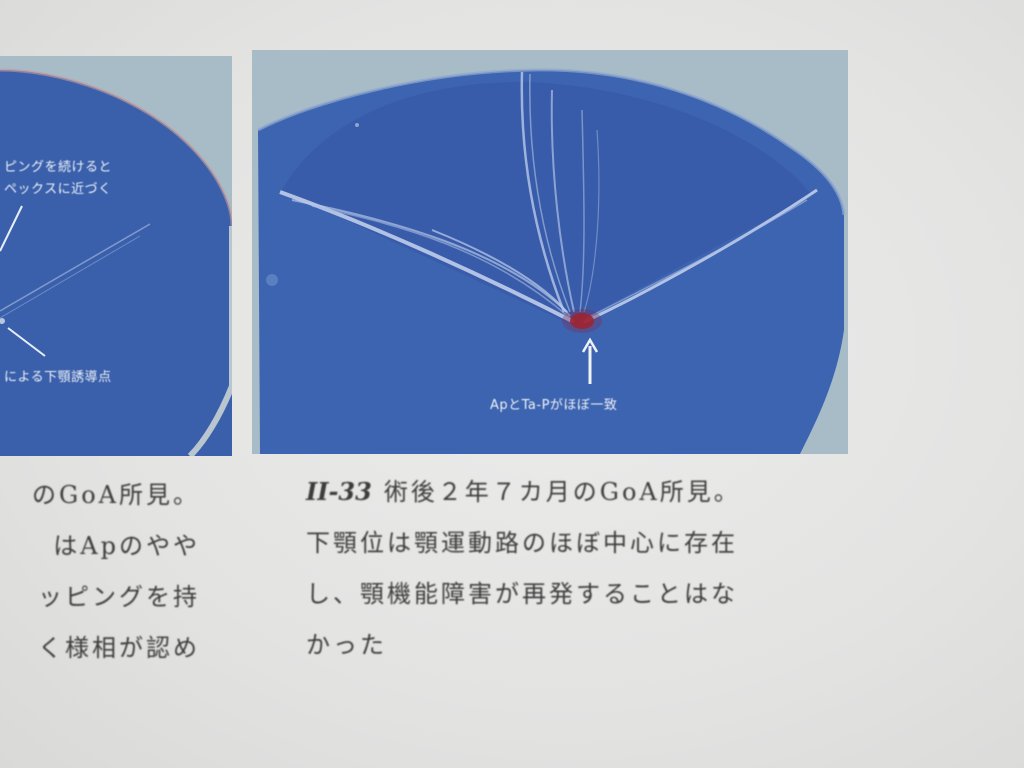 This screenshot has width=1024, height=768. I want to click on figure-label: ピングを続けると, so click(58, 167).